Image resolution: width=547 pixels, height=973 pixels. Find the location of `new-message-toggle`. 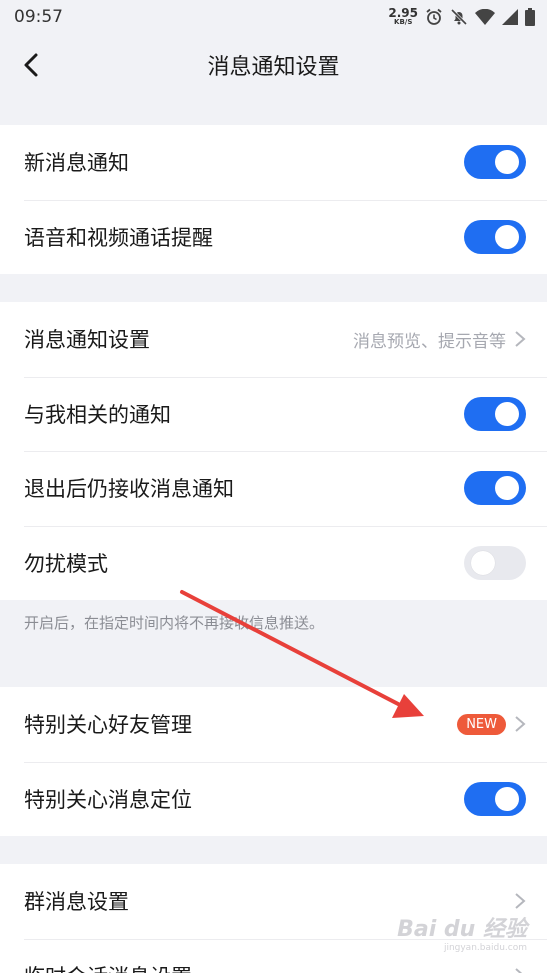

new-message-toggle is located at coordinates (495, 162).